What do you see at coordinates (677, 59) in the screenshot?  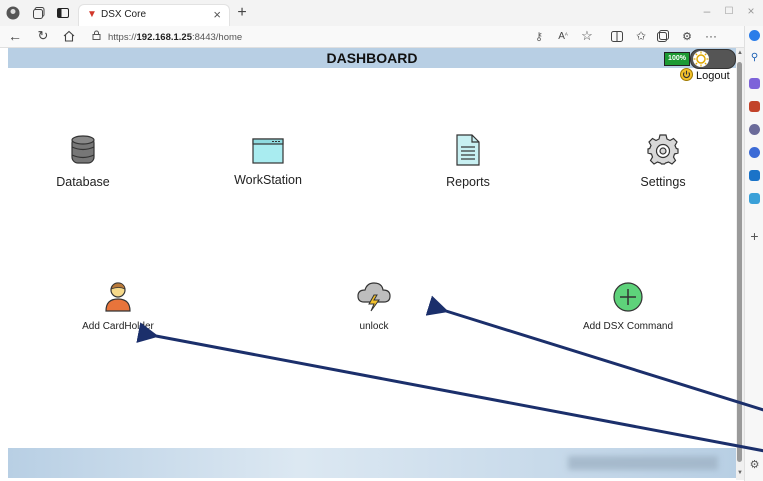 I see `battery-indicator: 100%` at bounding box center [677, 59].